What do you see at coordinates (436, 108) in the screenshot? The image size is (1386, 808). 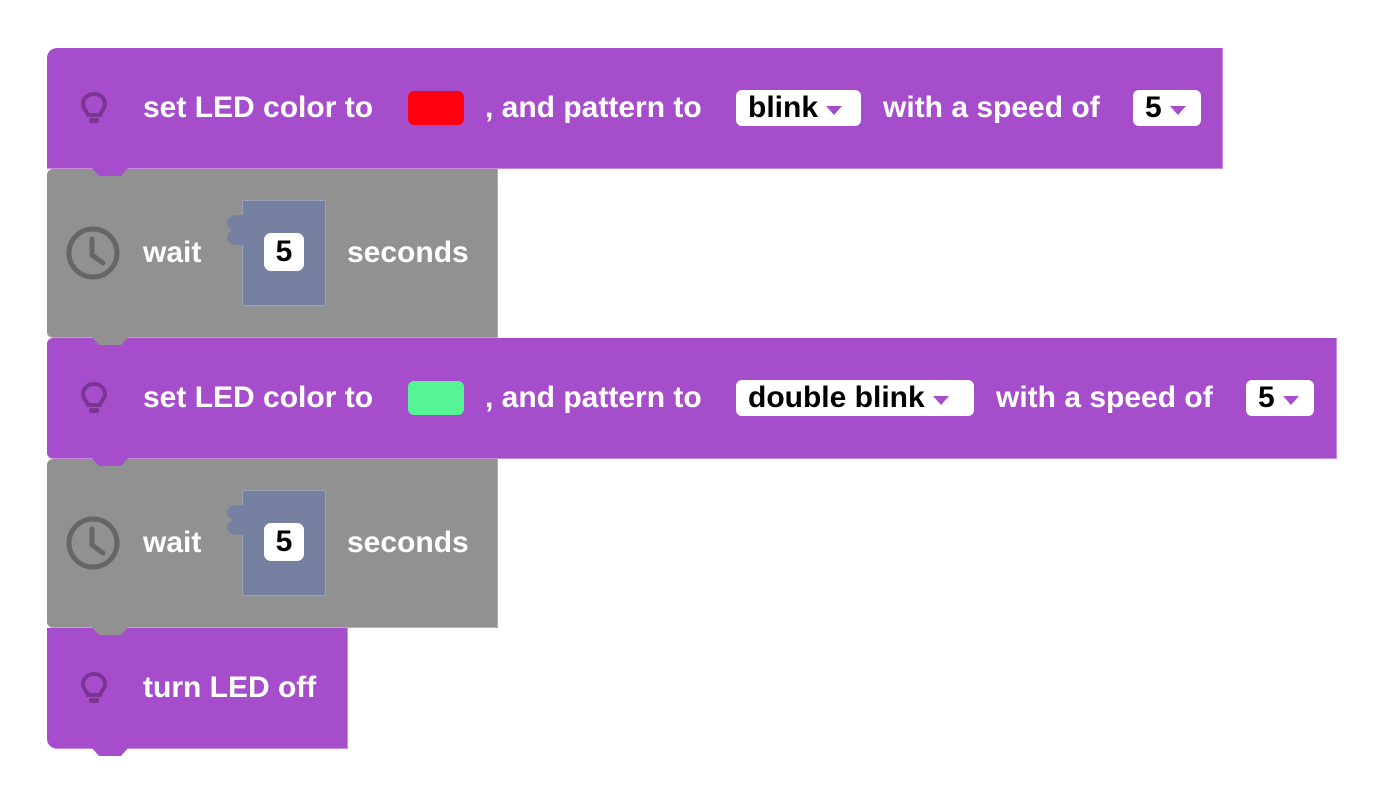 I see `color-swatch-red` at bounding box center [436, 108].